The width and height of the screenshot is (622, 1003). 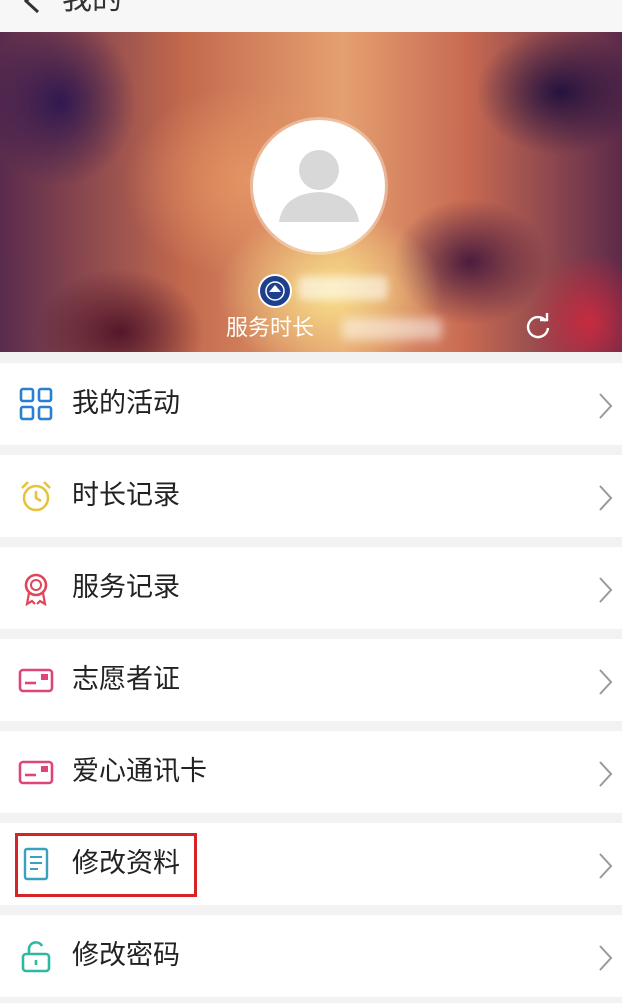 What do you see at coordinates (36, 680) in the screenshot?
I see `id-card-icon` at bounding box center [36, 680].